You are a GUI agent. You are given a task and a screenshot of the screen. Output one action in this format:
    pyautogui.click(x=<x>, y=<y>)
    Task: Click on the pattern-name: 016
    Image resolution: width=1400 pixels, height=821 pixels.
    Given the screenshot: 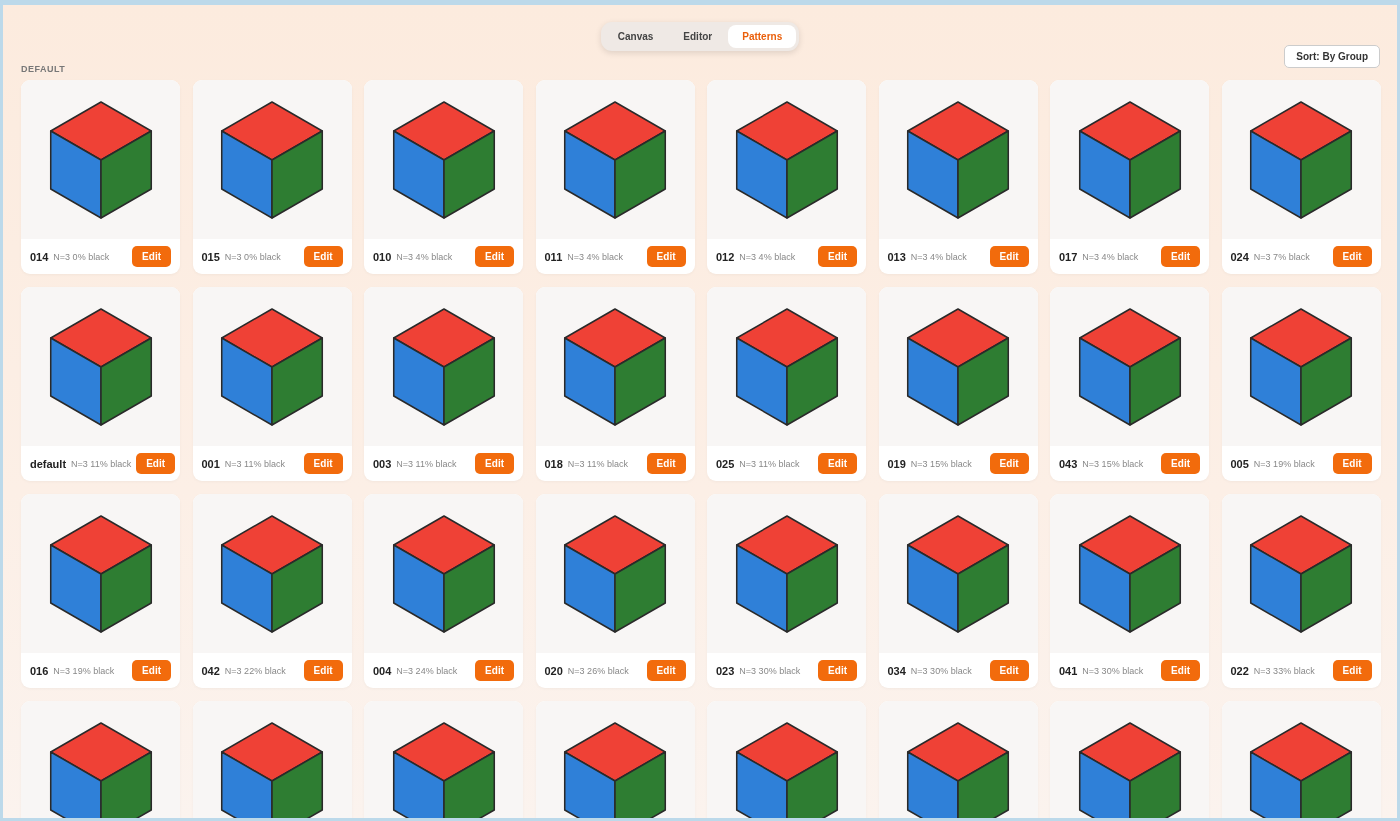 What is the action you would take?
    pyautogui.click(x=39, y=670)
    